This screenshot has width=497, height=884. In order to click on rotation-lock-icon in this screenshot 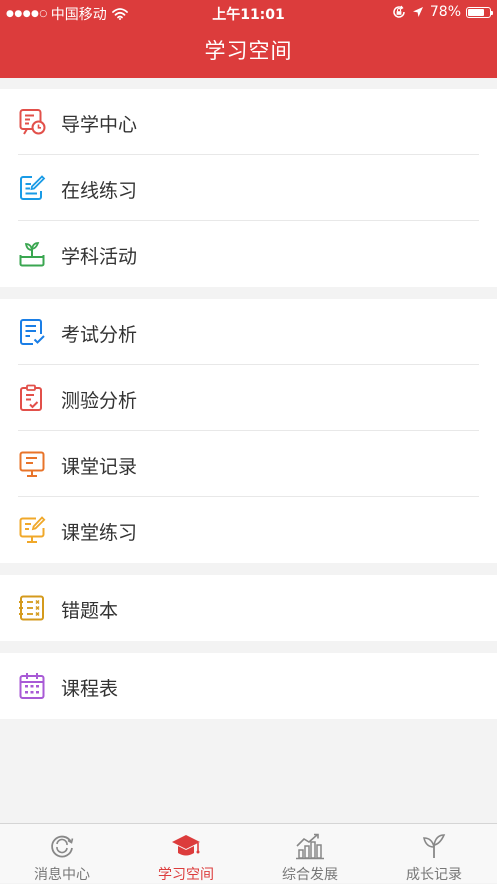, I will do `click(399, 11)`.